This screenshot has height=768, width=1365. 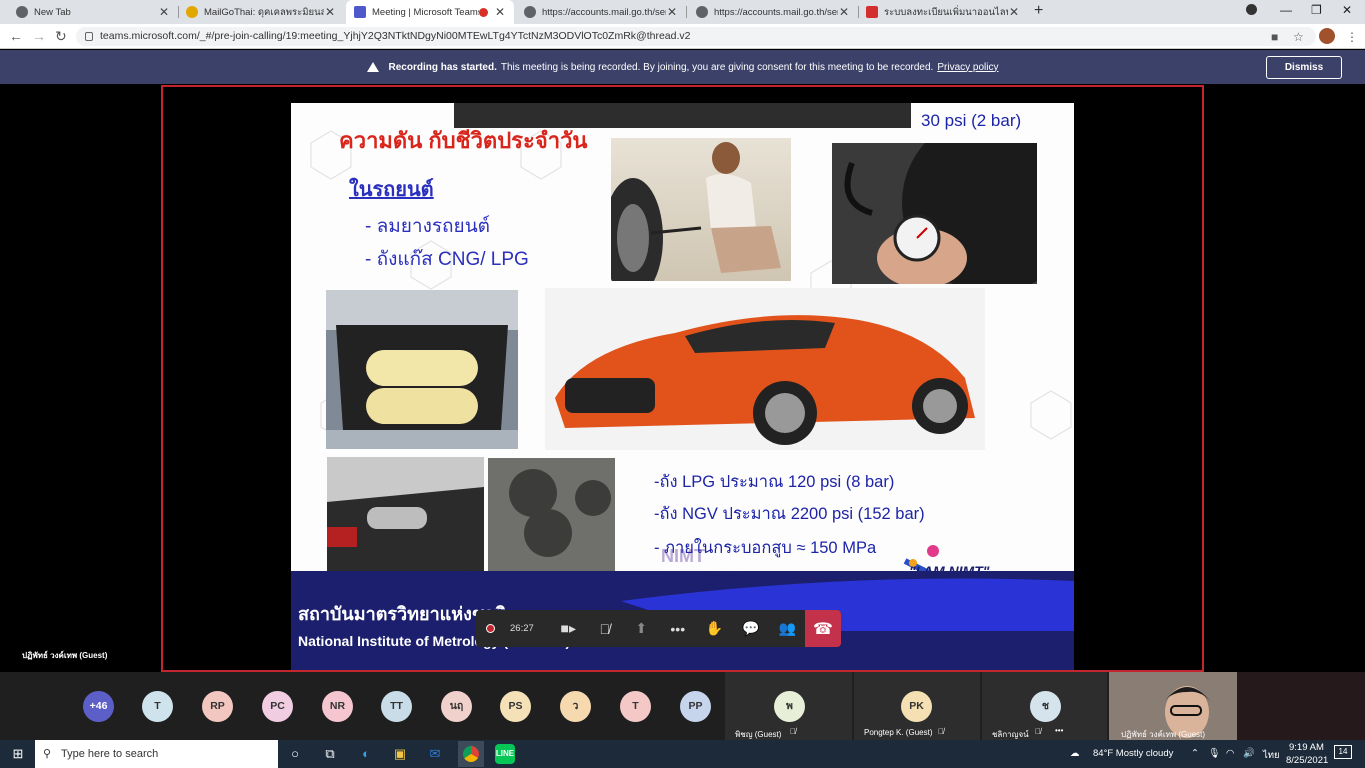 I want to click on participant-avatar: PP, so click(x=695, y=706).